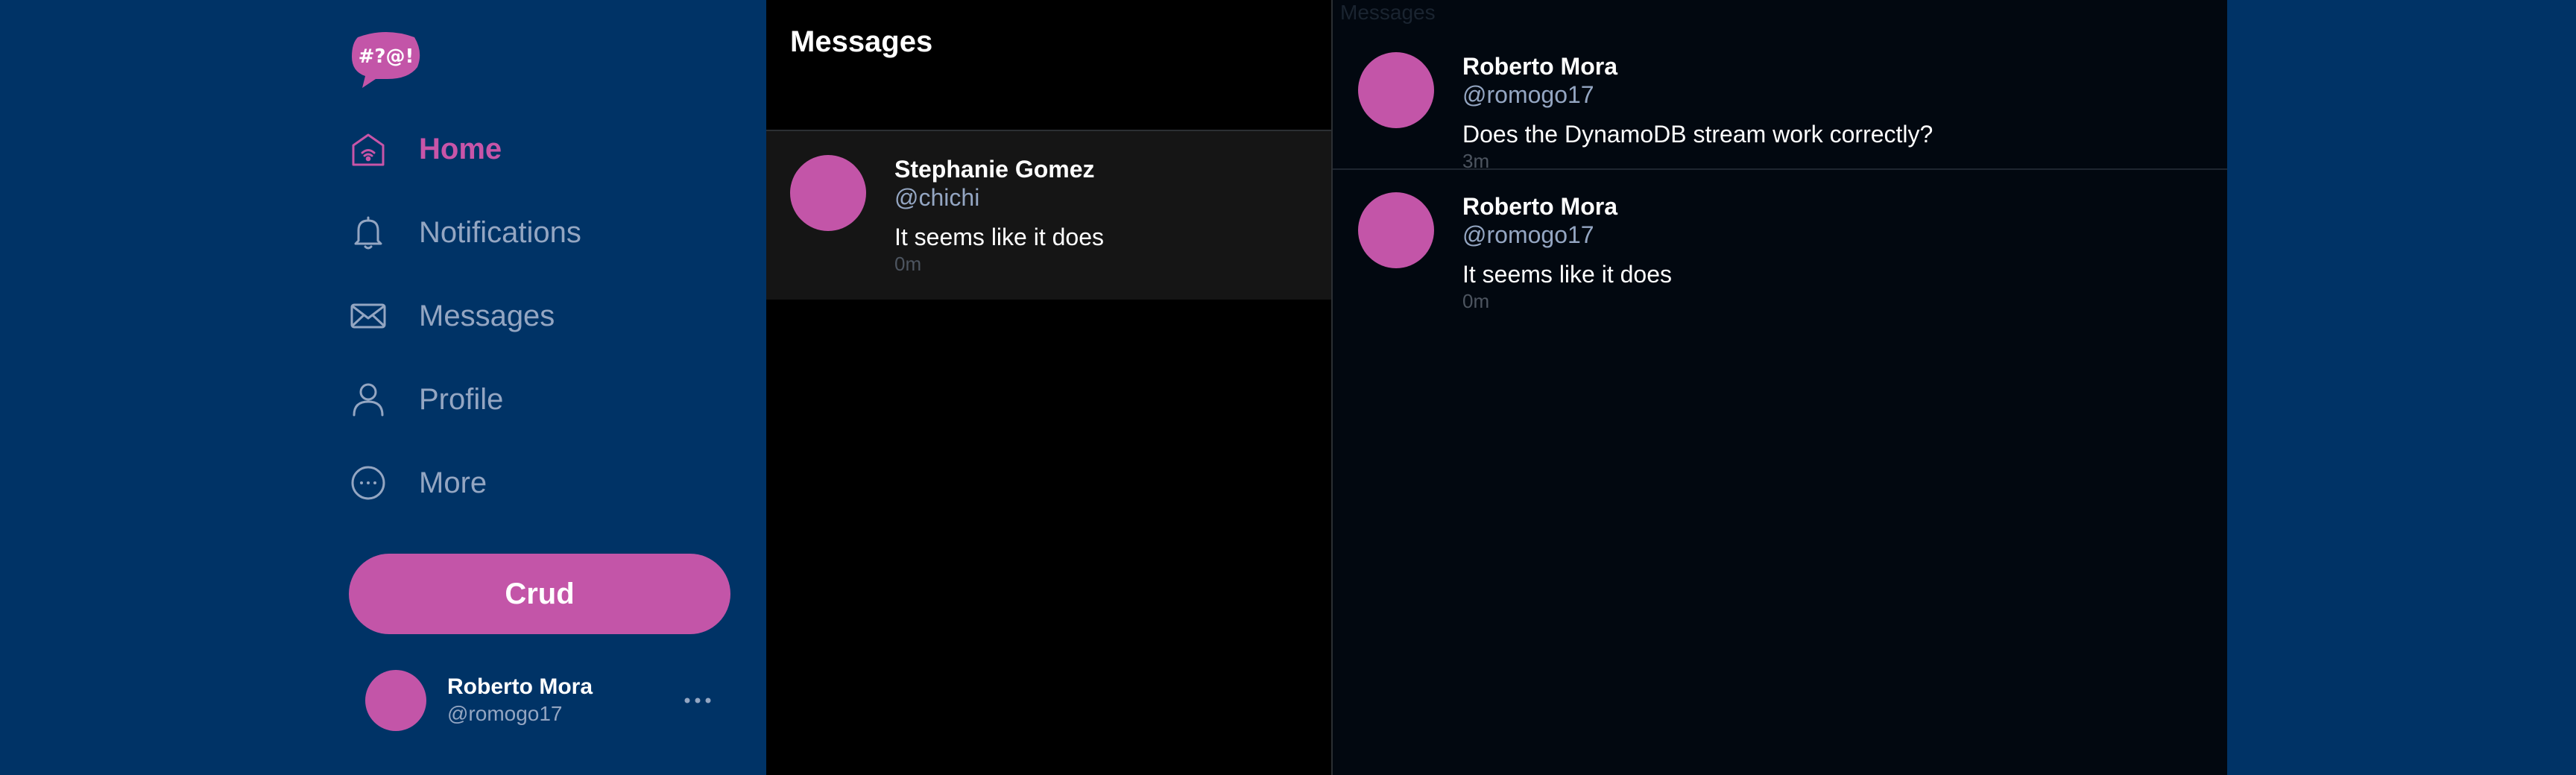  I want to click on speech-bubble-logo-icon: #?@!, so click(386, 60).